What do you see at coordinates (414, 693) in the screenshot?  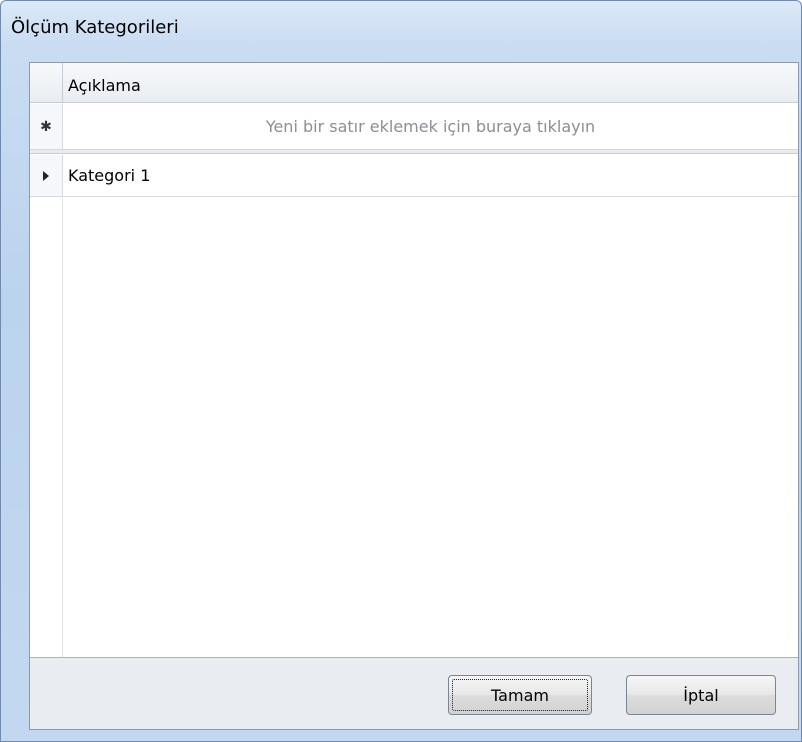 I see `button-bar: Tamam İptal` at bounding box center [414, 693].